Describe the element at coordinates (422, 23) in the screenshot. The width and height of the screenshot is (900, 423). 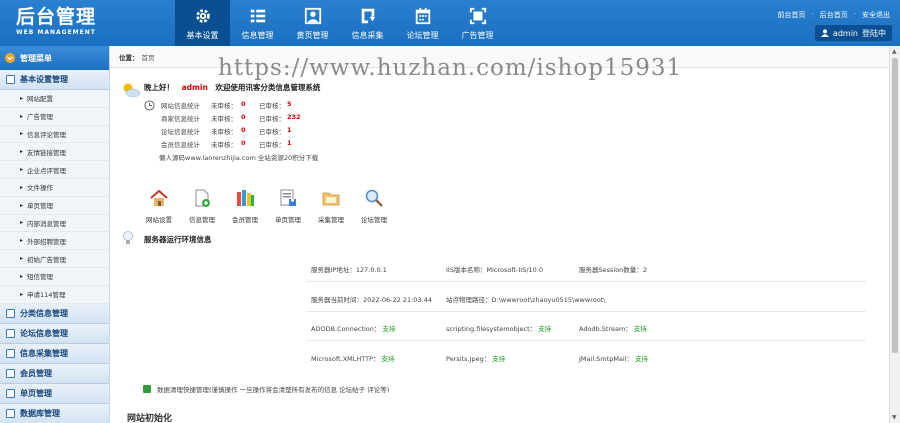
I see `nav-forum-manage: 论坛管理` at that location.